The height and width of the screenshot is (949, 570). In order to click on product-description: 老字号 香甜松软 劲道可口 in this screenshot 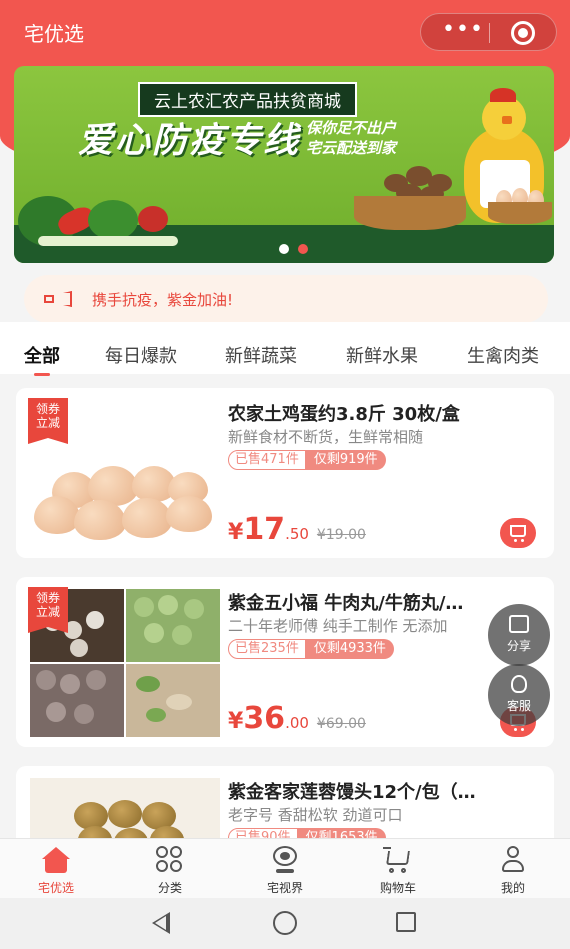, I will do `click(315, 815)`.